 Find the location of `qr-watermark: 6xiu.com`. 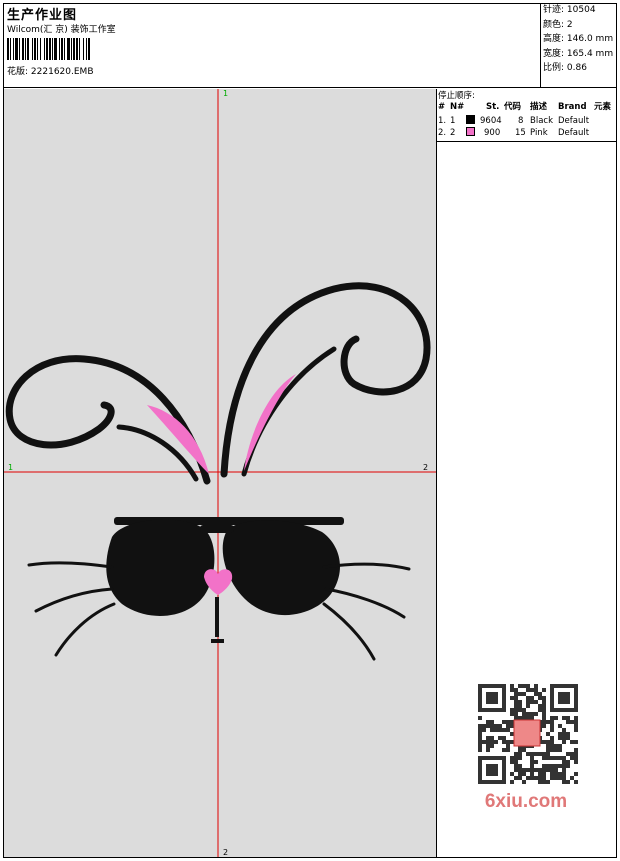

qr-watermark: 6xiu.com is located at coordinates (529, 746).